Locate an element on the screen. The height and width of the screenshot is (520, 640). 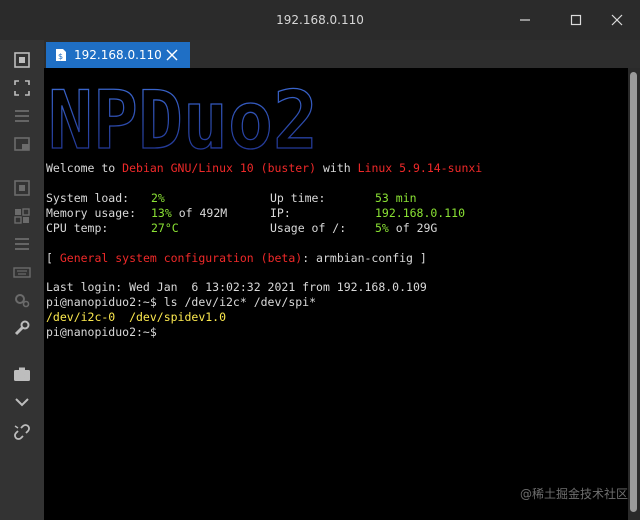
command-line: pi@nanopiduo2:~$ ls /dev/i2c* /dev/spi* is located at coordinates (181, 302).